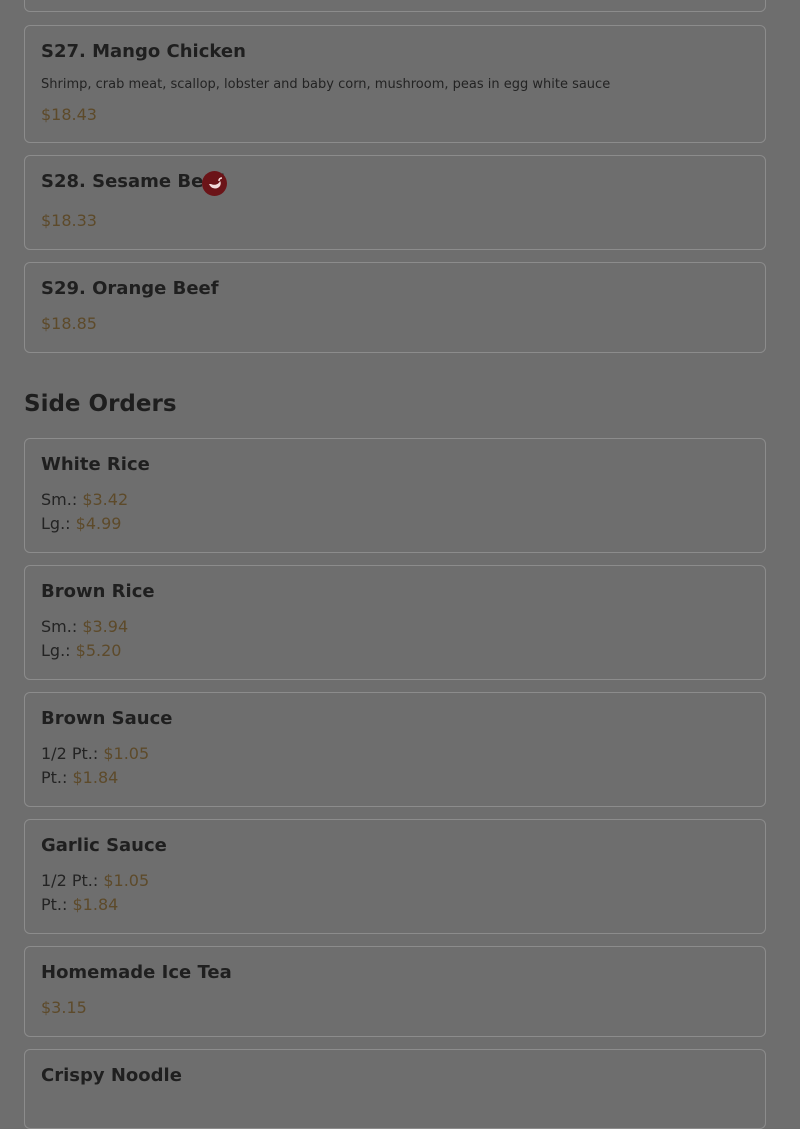 This screenshot has height=1129, width=800. I want to click on menu-item-title: Homemade Ice Tea, so click(136, 972).